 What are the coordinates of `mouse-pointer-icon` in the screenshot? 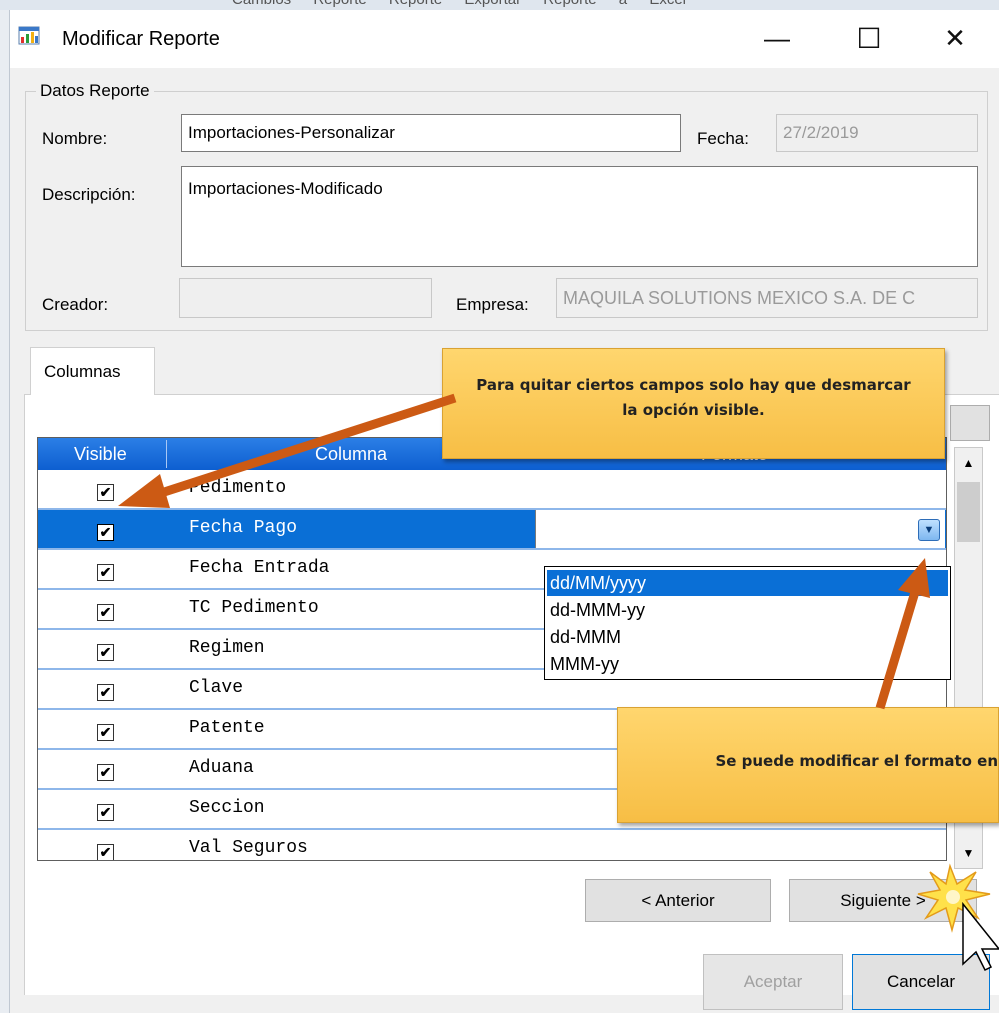 It's located at (980, 936).